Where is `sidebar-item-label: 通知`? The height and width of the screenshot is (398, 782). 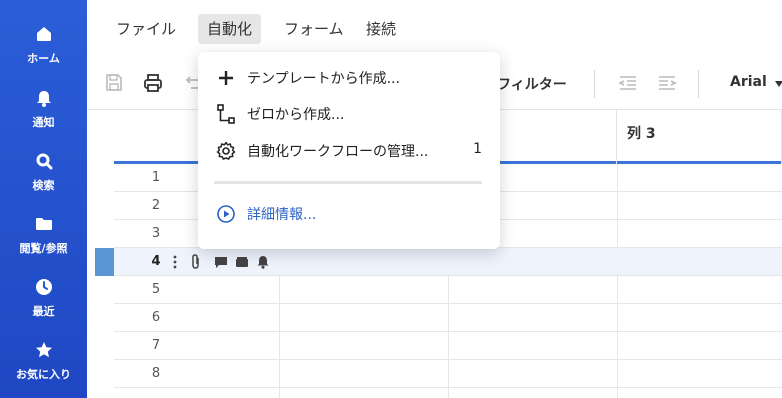 sidebar-item-label: 通知 is located at coordinates (43, 122).